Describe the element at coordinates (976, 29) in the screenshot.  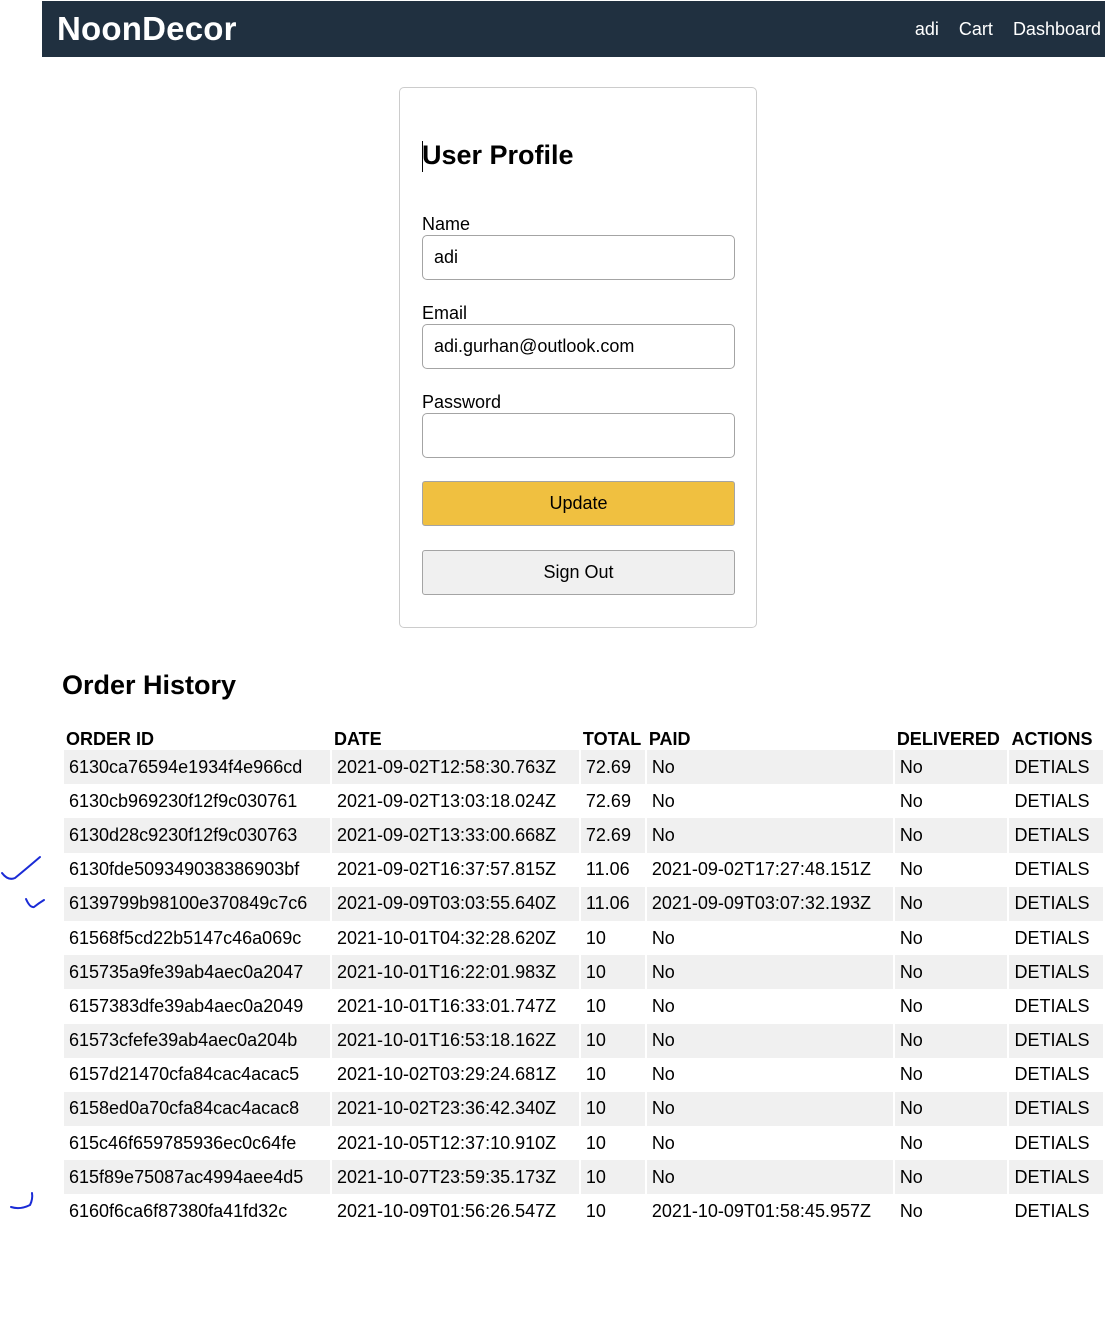
I see `nav-cart-link: Cart` at that location.